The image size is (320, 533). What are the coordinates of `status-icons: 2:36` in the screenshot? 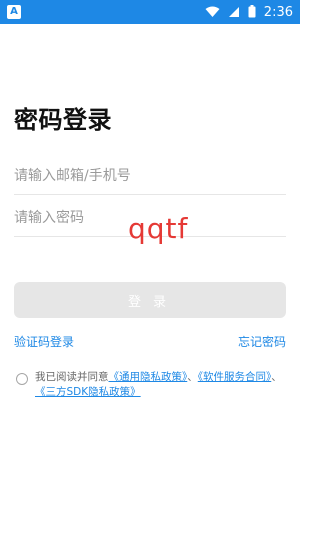 It's located at (249, 12).